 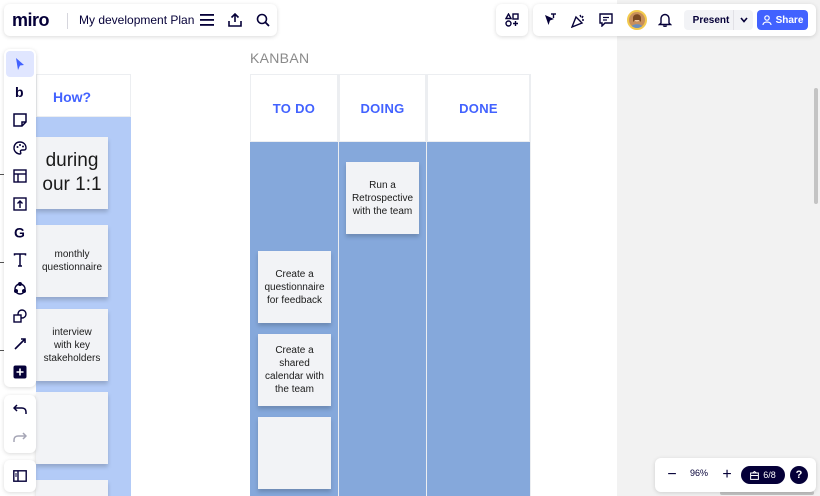 What do you see at coordinates (478, 108) in the screenshot?
I see `column-header: DONE` at bounding box center [478, 108].